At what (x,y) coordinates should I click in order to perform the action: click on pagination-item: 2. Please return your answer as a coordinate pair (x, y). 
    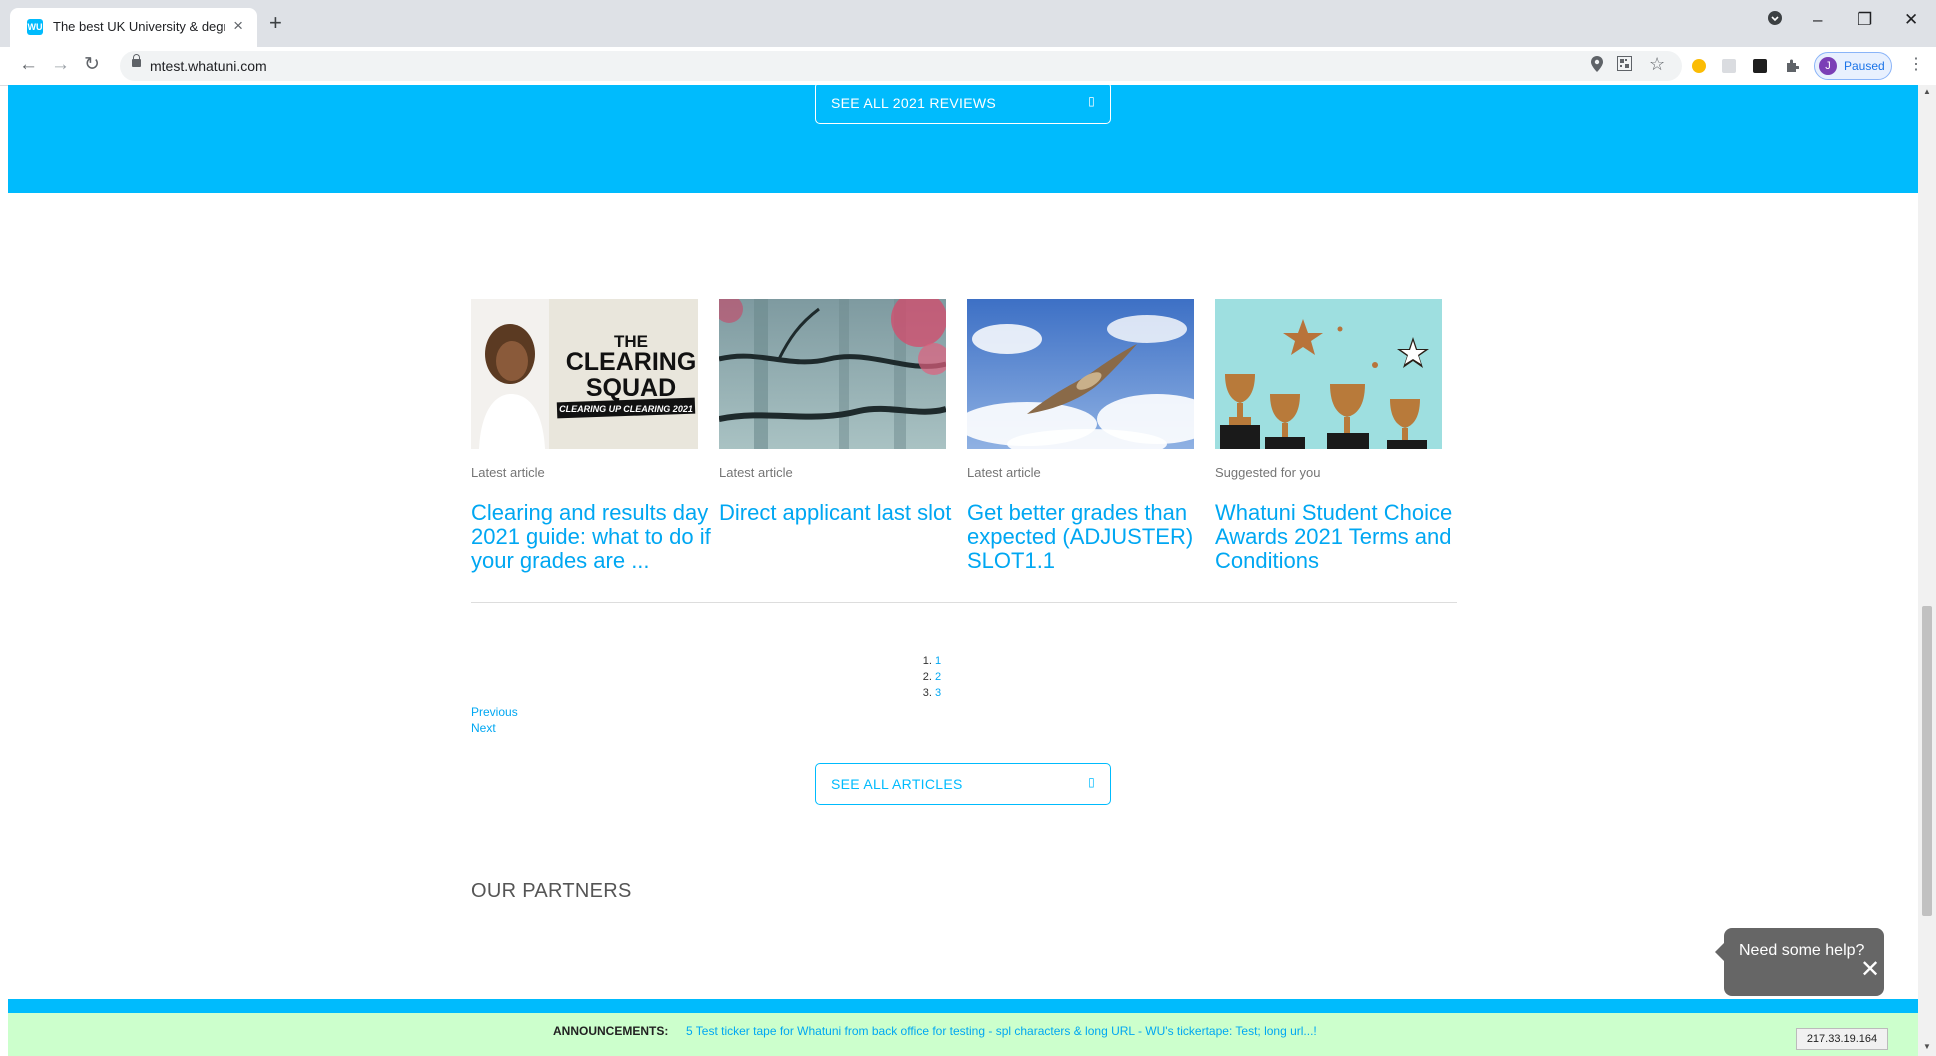
    Looking at the image, I should click on (938, 677).